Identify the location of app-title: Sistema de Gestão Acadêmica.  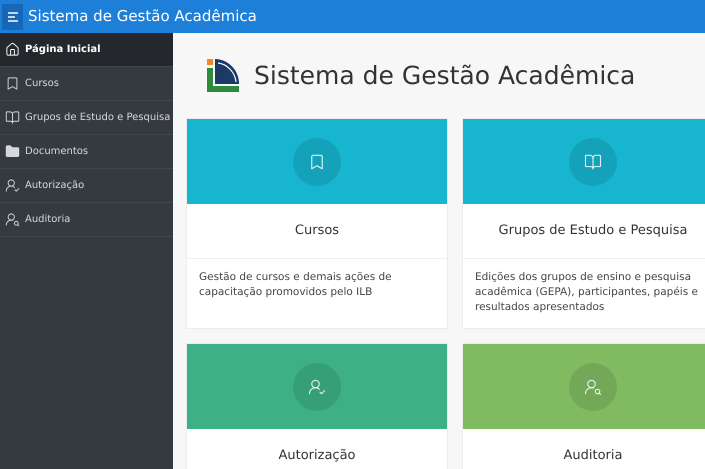
(142, 17).